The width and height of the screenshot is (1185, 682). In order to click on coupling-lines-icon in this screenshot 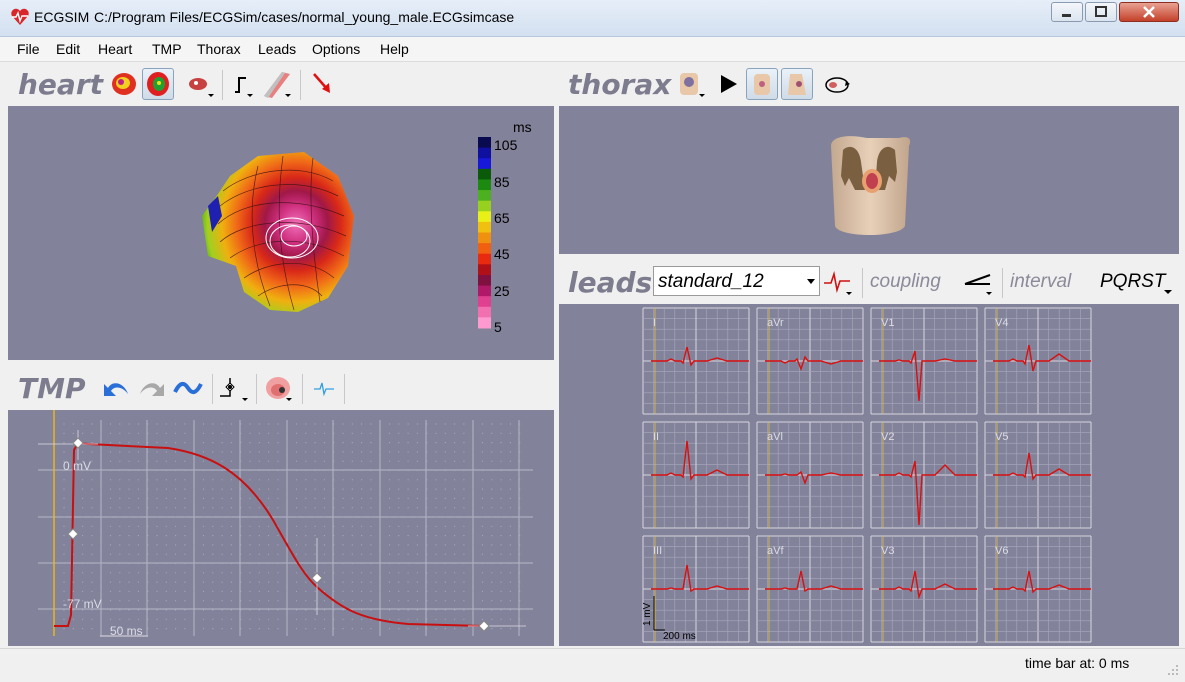, I will do `click(978, 284)`.